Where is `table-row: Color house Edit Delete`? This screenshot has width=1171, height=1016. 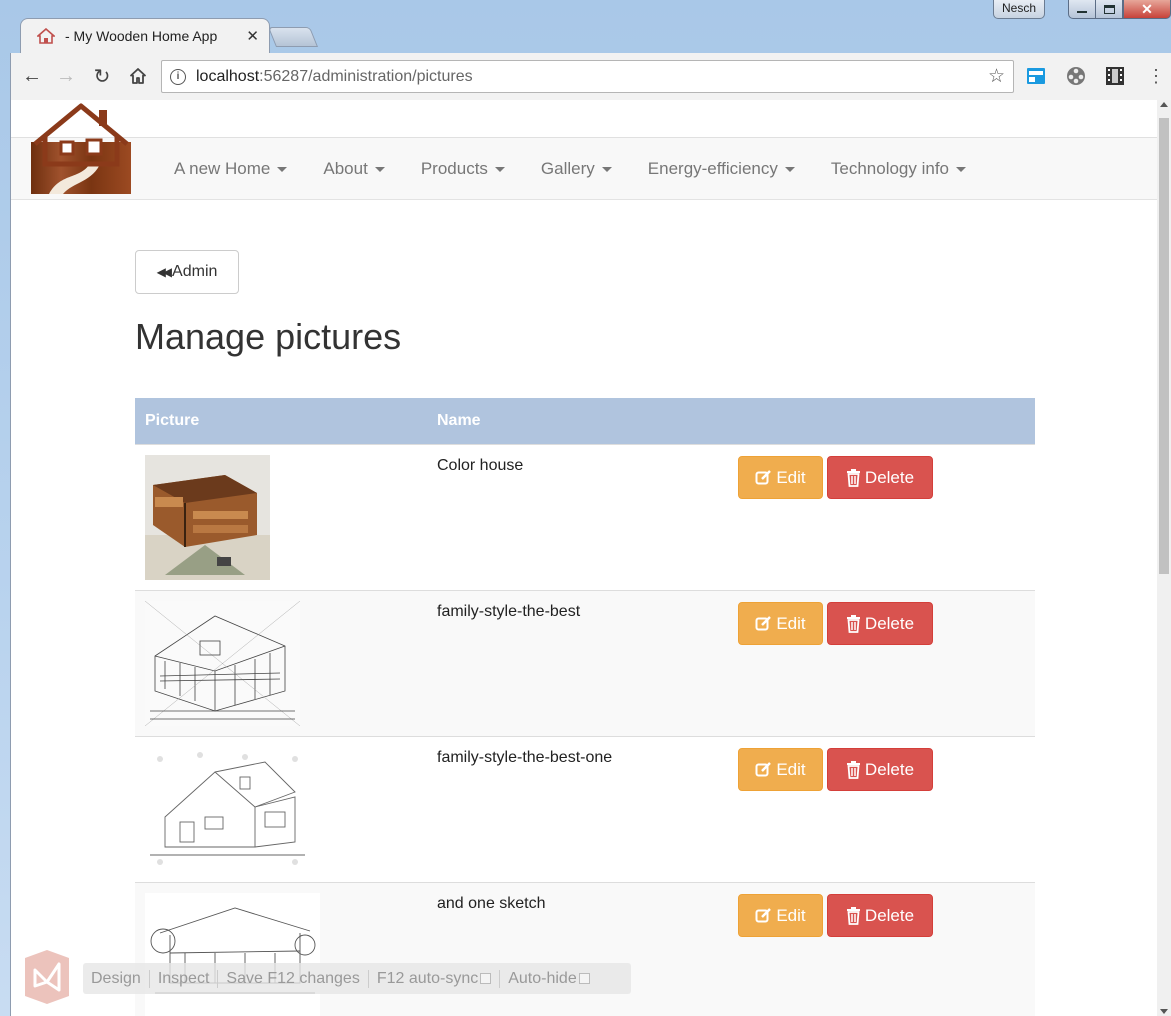
table-row: Color house Edit Delete is located at coordinates (585, 517).